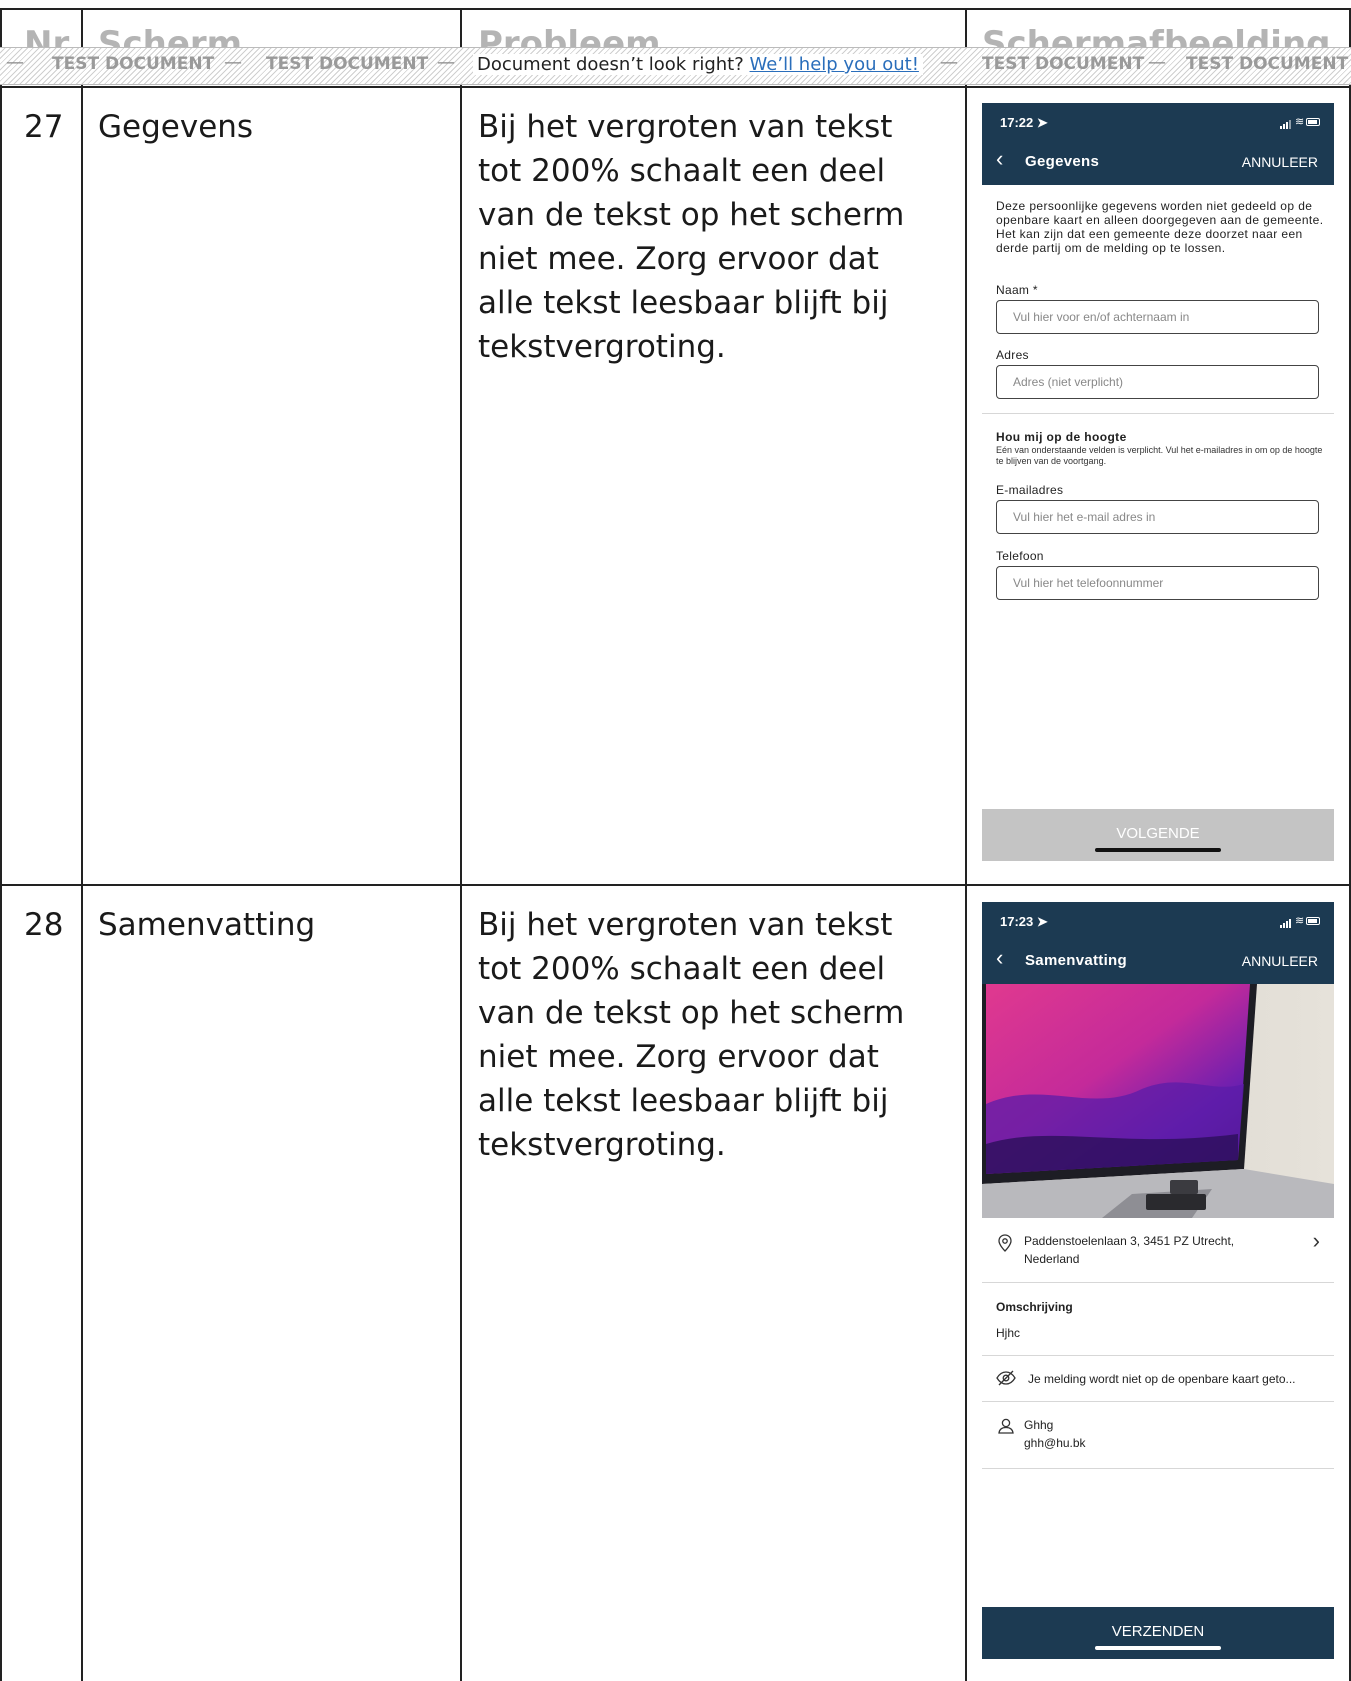 Image resolution: width=1351 pixels, height=1681 pixels. I want to click on screen-name: Samenvatting, so click(207, 925).